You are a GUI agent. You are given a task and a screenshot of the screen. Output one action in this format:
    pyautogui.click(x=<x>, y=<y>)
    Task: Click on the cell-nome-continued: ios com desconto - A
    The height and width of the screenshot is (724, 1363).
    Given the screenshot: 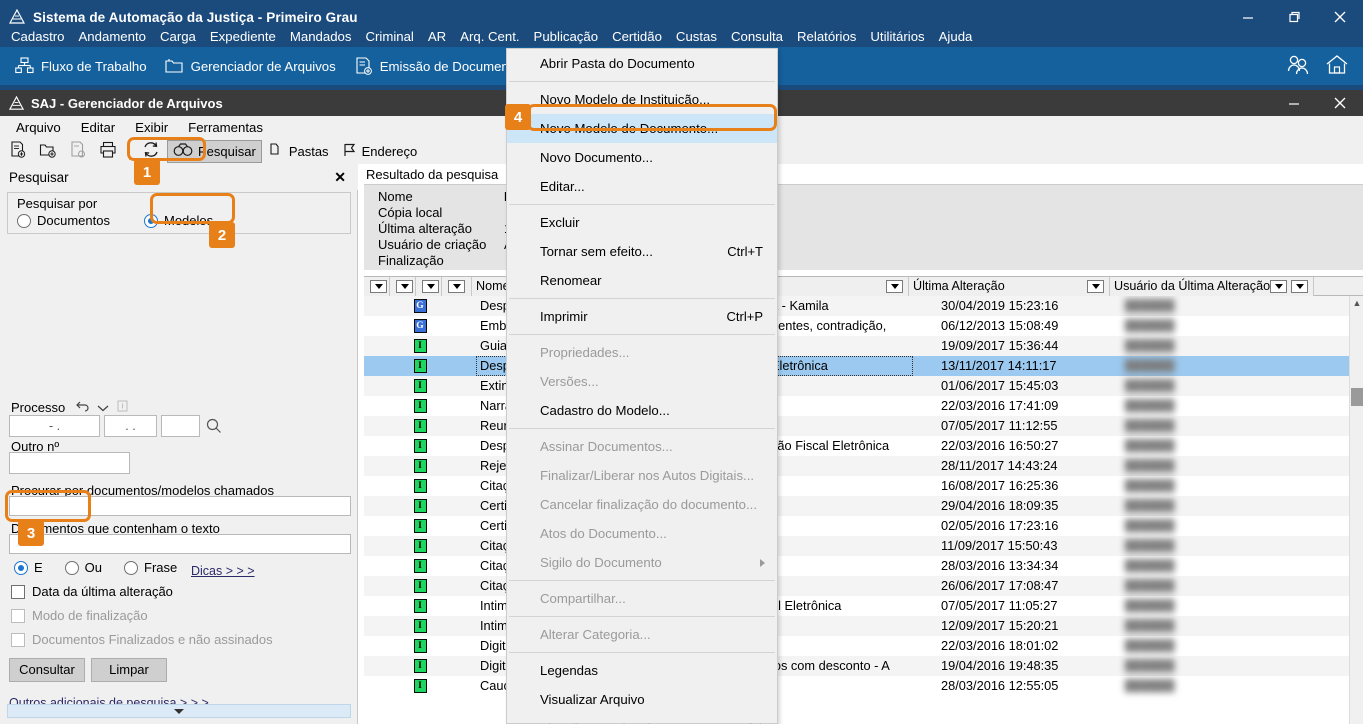 What is the action you would take?
    pyautogui.click(x=830, y=665)
    